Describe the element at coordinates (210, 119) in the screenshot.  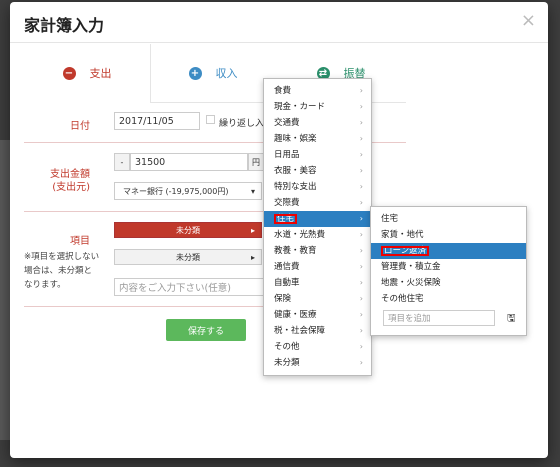
I see `repeat-checkbox` at that location.